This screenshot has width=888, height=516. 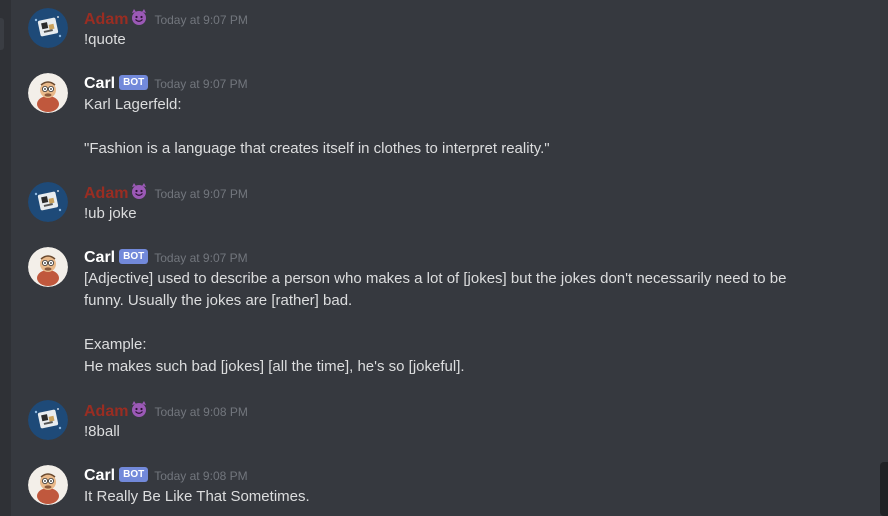 I want to click on message-header: Carl BOT Today at 9:08 PM, so click(x=166, y=476).